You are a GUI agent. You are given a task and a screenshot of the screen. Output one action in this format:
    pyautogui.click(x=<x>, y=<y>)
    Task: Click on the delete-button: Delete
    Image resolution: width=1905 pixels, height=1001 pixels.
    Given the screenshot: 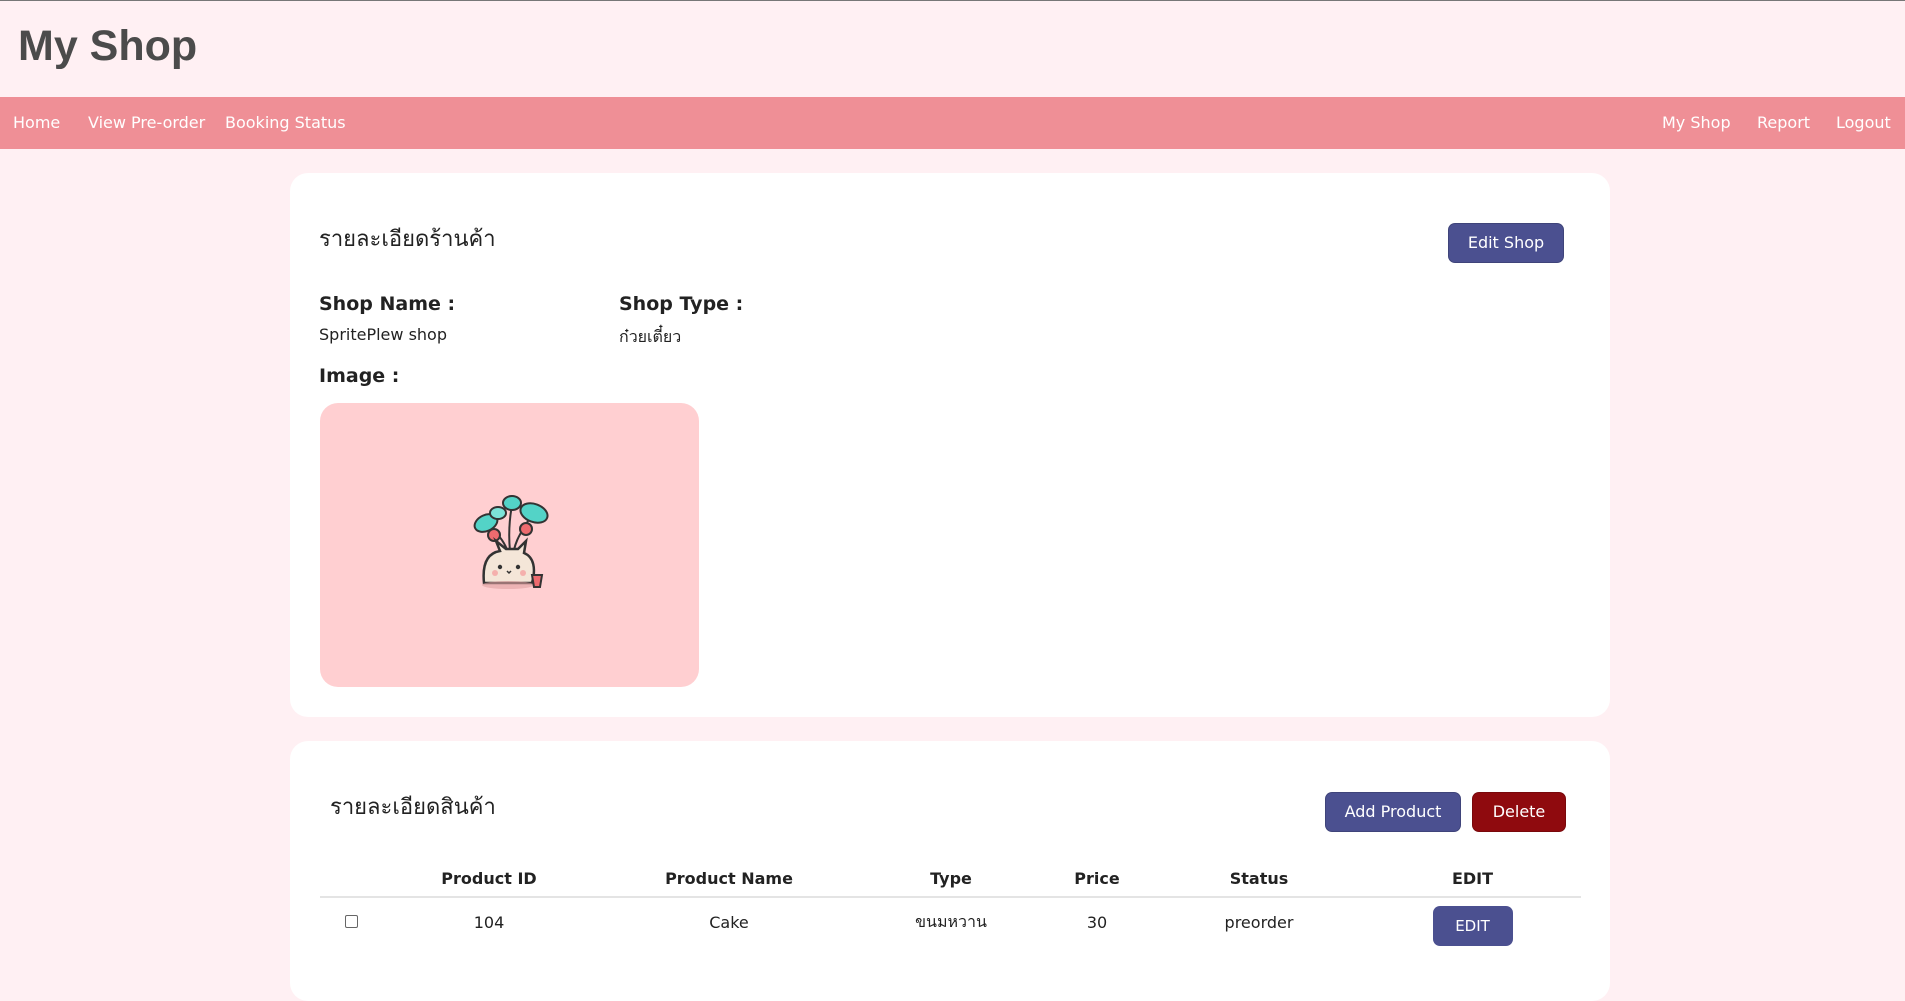 What is the action you would take?
    pyautogui.click(x=1519, y=812)
    